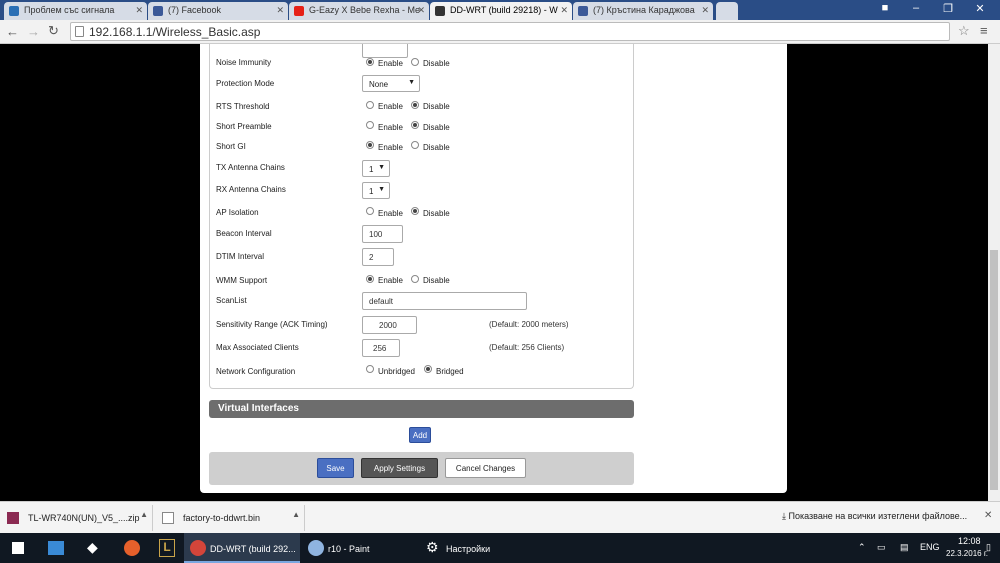 This screenshot has width=1000, height=563. What do you see at coordinates (399, 468) in the screenshot?
I see `apply-settings-button: Apply Settings` at bounding box center [399, 468].